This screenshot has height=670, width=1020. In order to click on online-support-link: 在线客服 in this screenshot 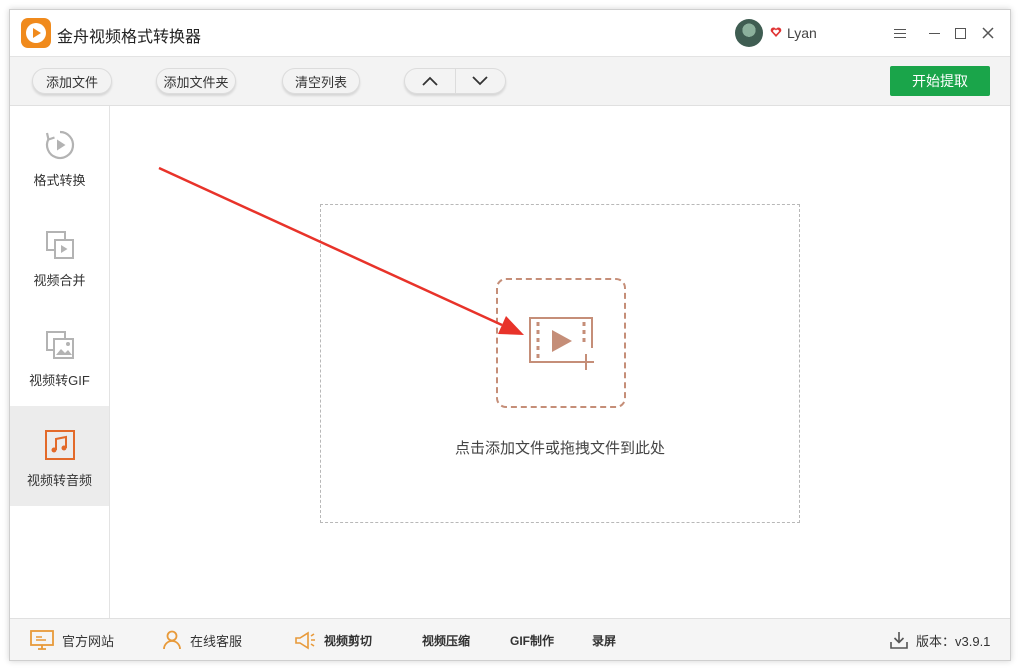, I will do `click(202, 640)`.